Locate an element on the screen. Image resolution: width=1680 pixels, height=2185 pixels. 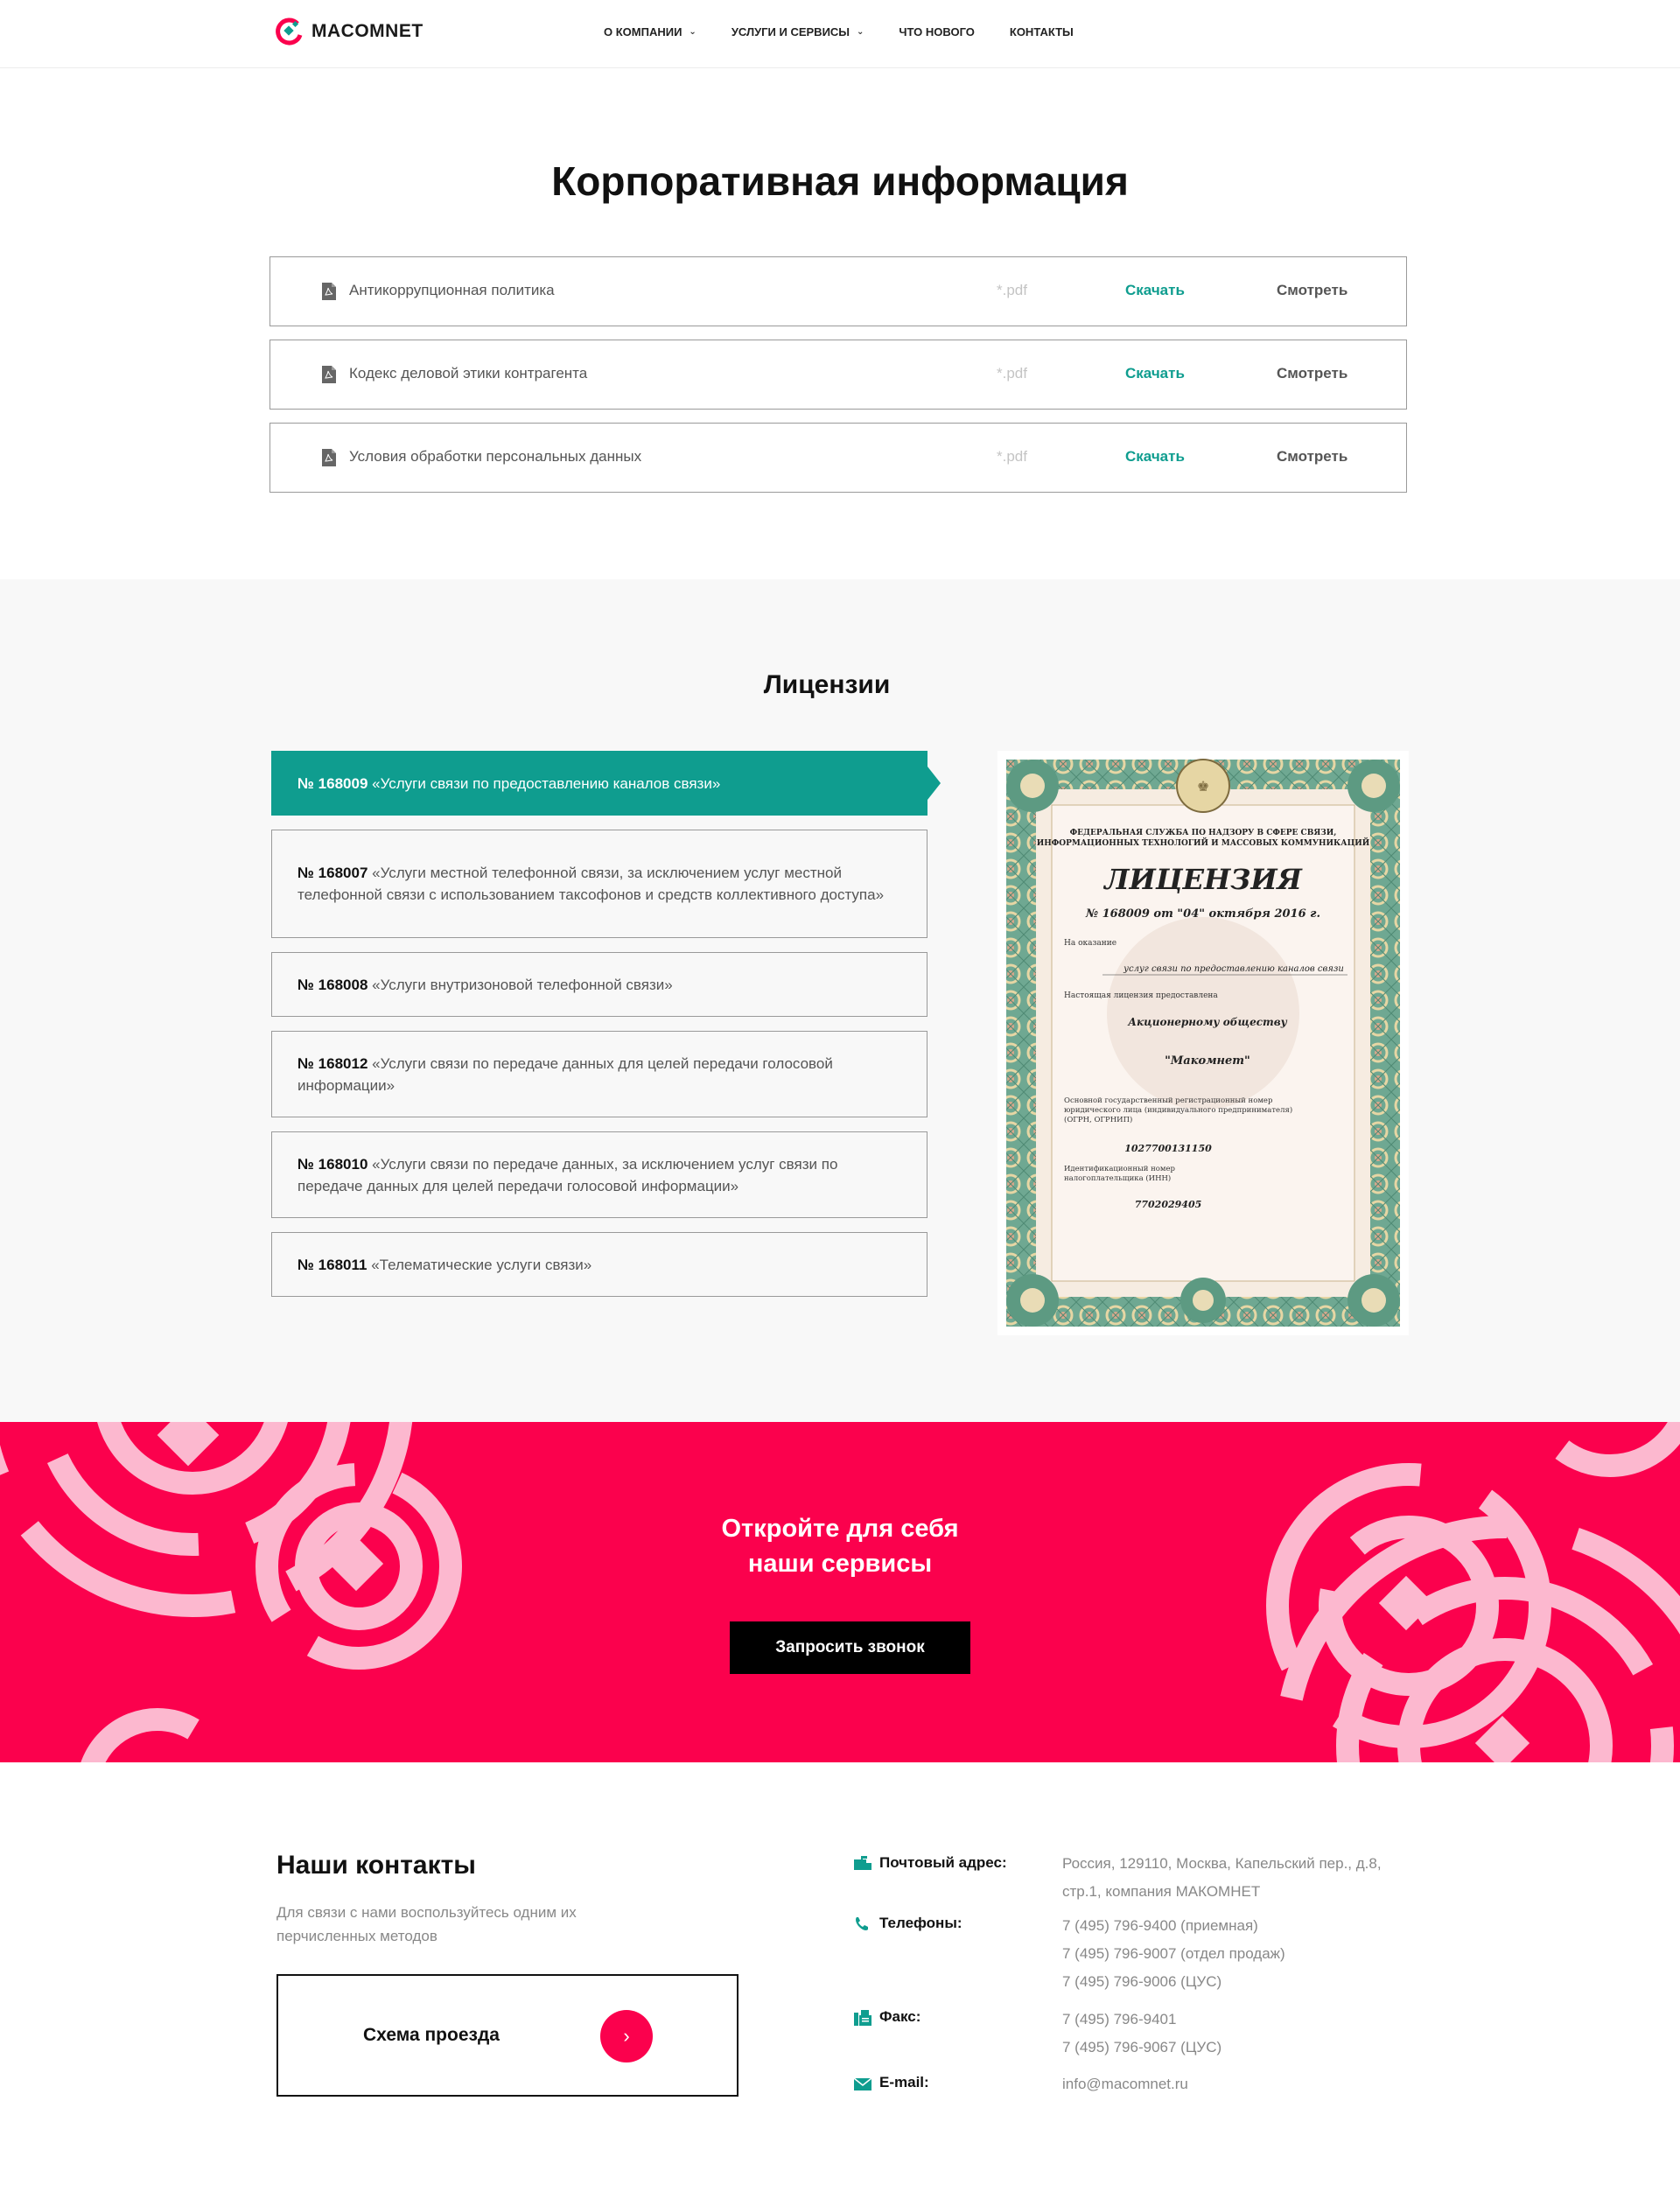
macomnet-logo-icon is located at coordinates (289, 32).